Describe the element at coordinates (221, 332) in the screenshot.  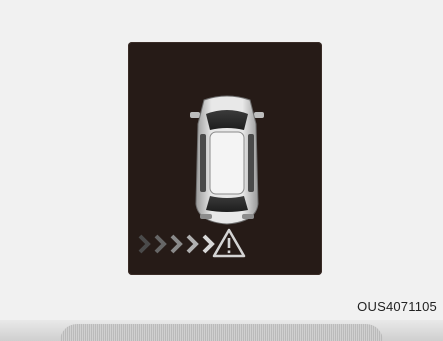
I see `bottom-strip-pattern` at that location.